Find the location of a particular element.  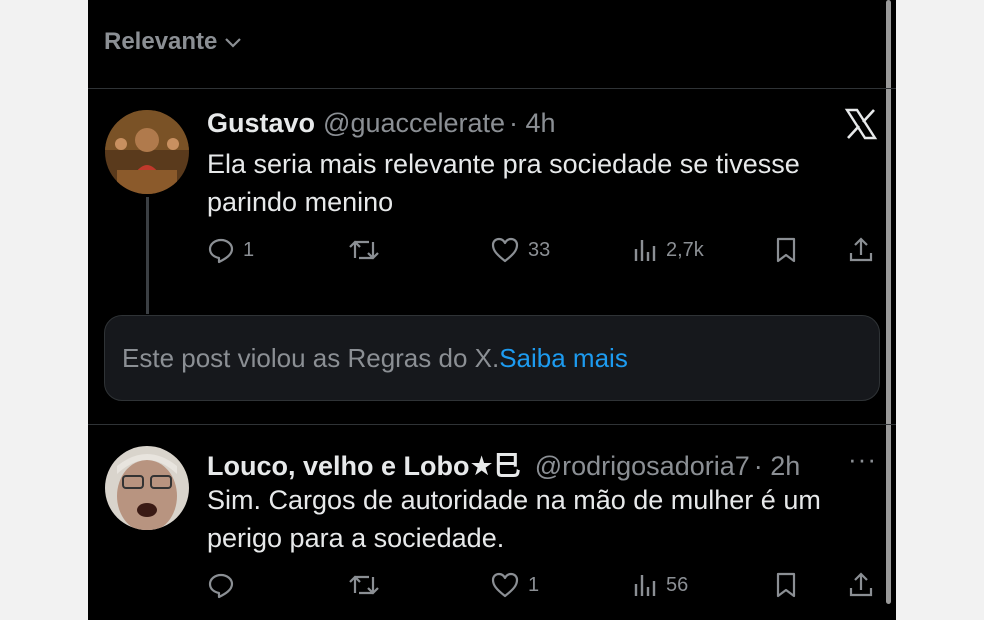

learn-more-link: Saiba mais is located at coordinates (563, 358).